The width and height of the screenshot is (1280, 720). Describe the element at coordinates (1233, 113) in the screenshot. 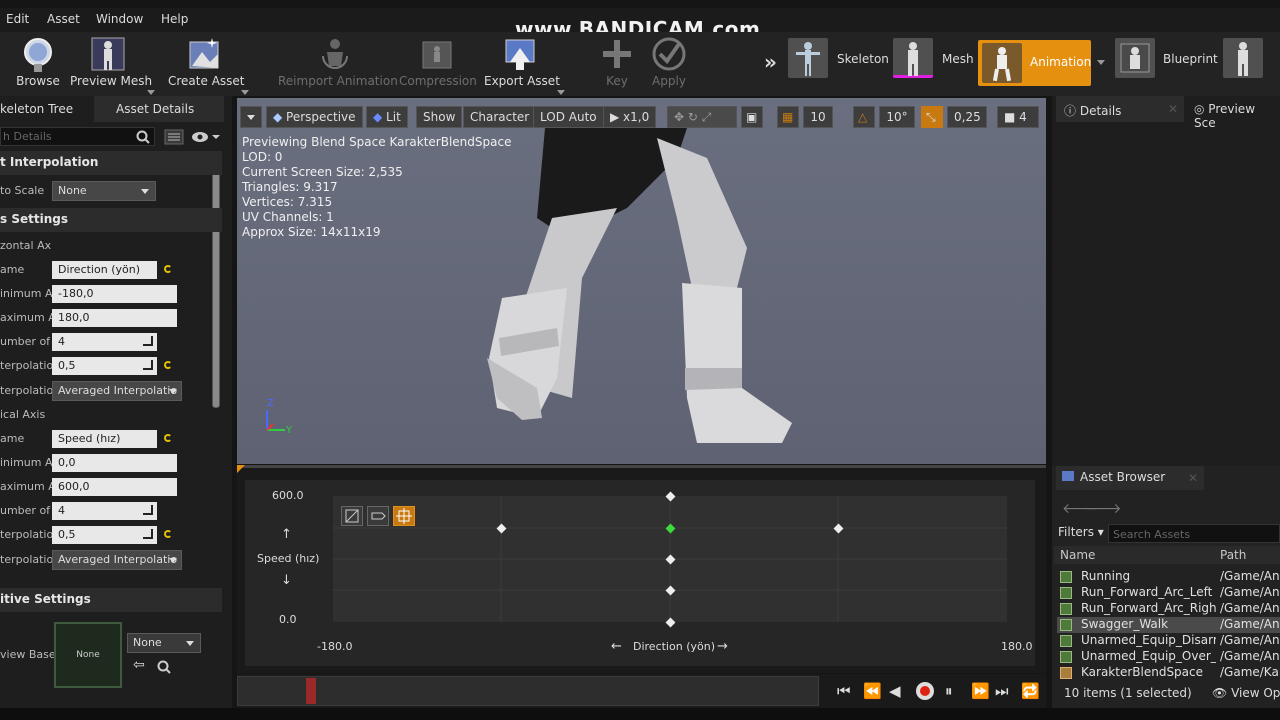

I see `tab-preview-scene: ◎ Preview Sce` at that location.